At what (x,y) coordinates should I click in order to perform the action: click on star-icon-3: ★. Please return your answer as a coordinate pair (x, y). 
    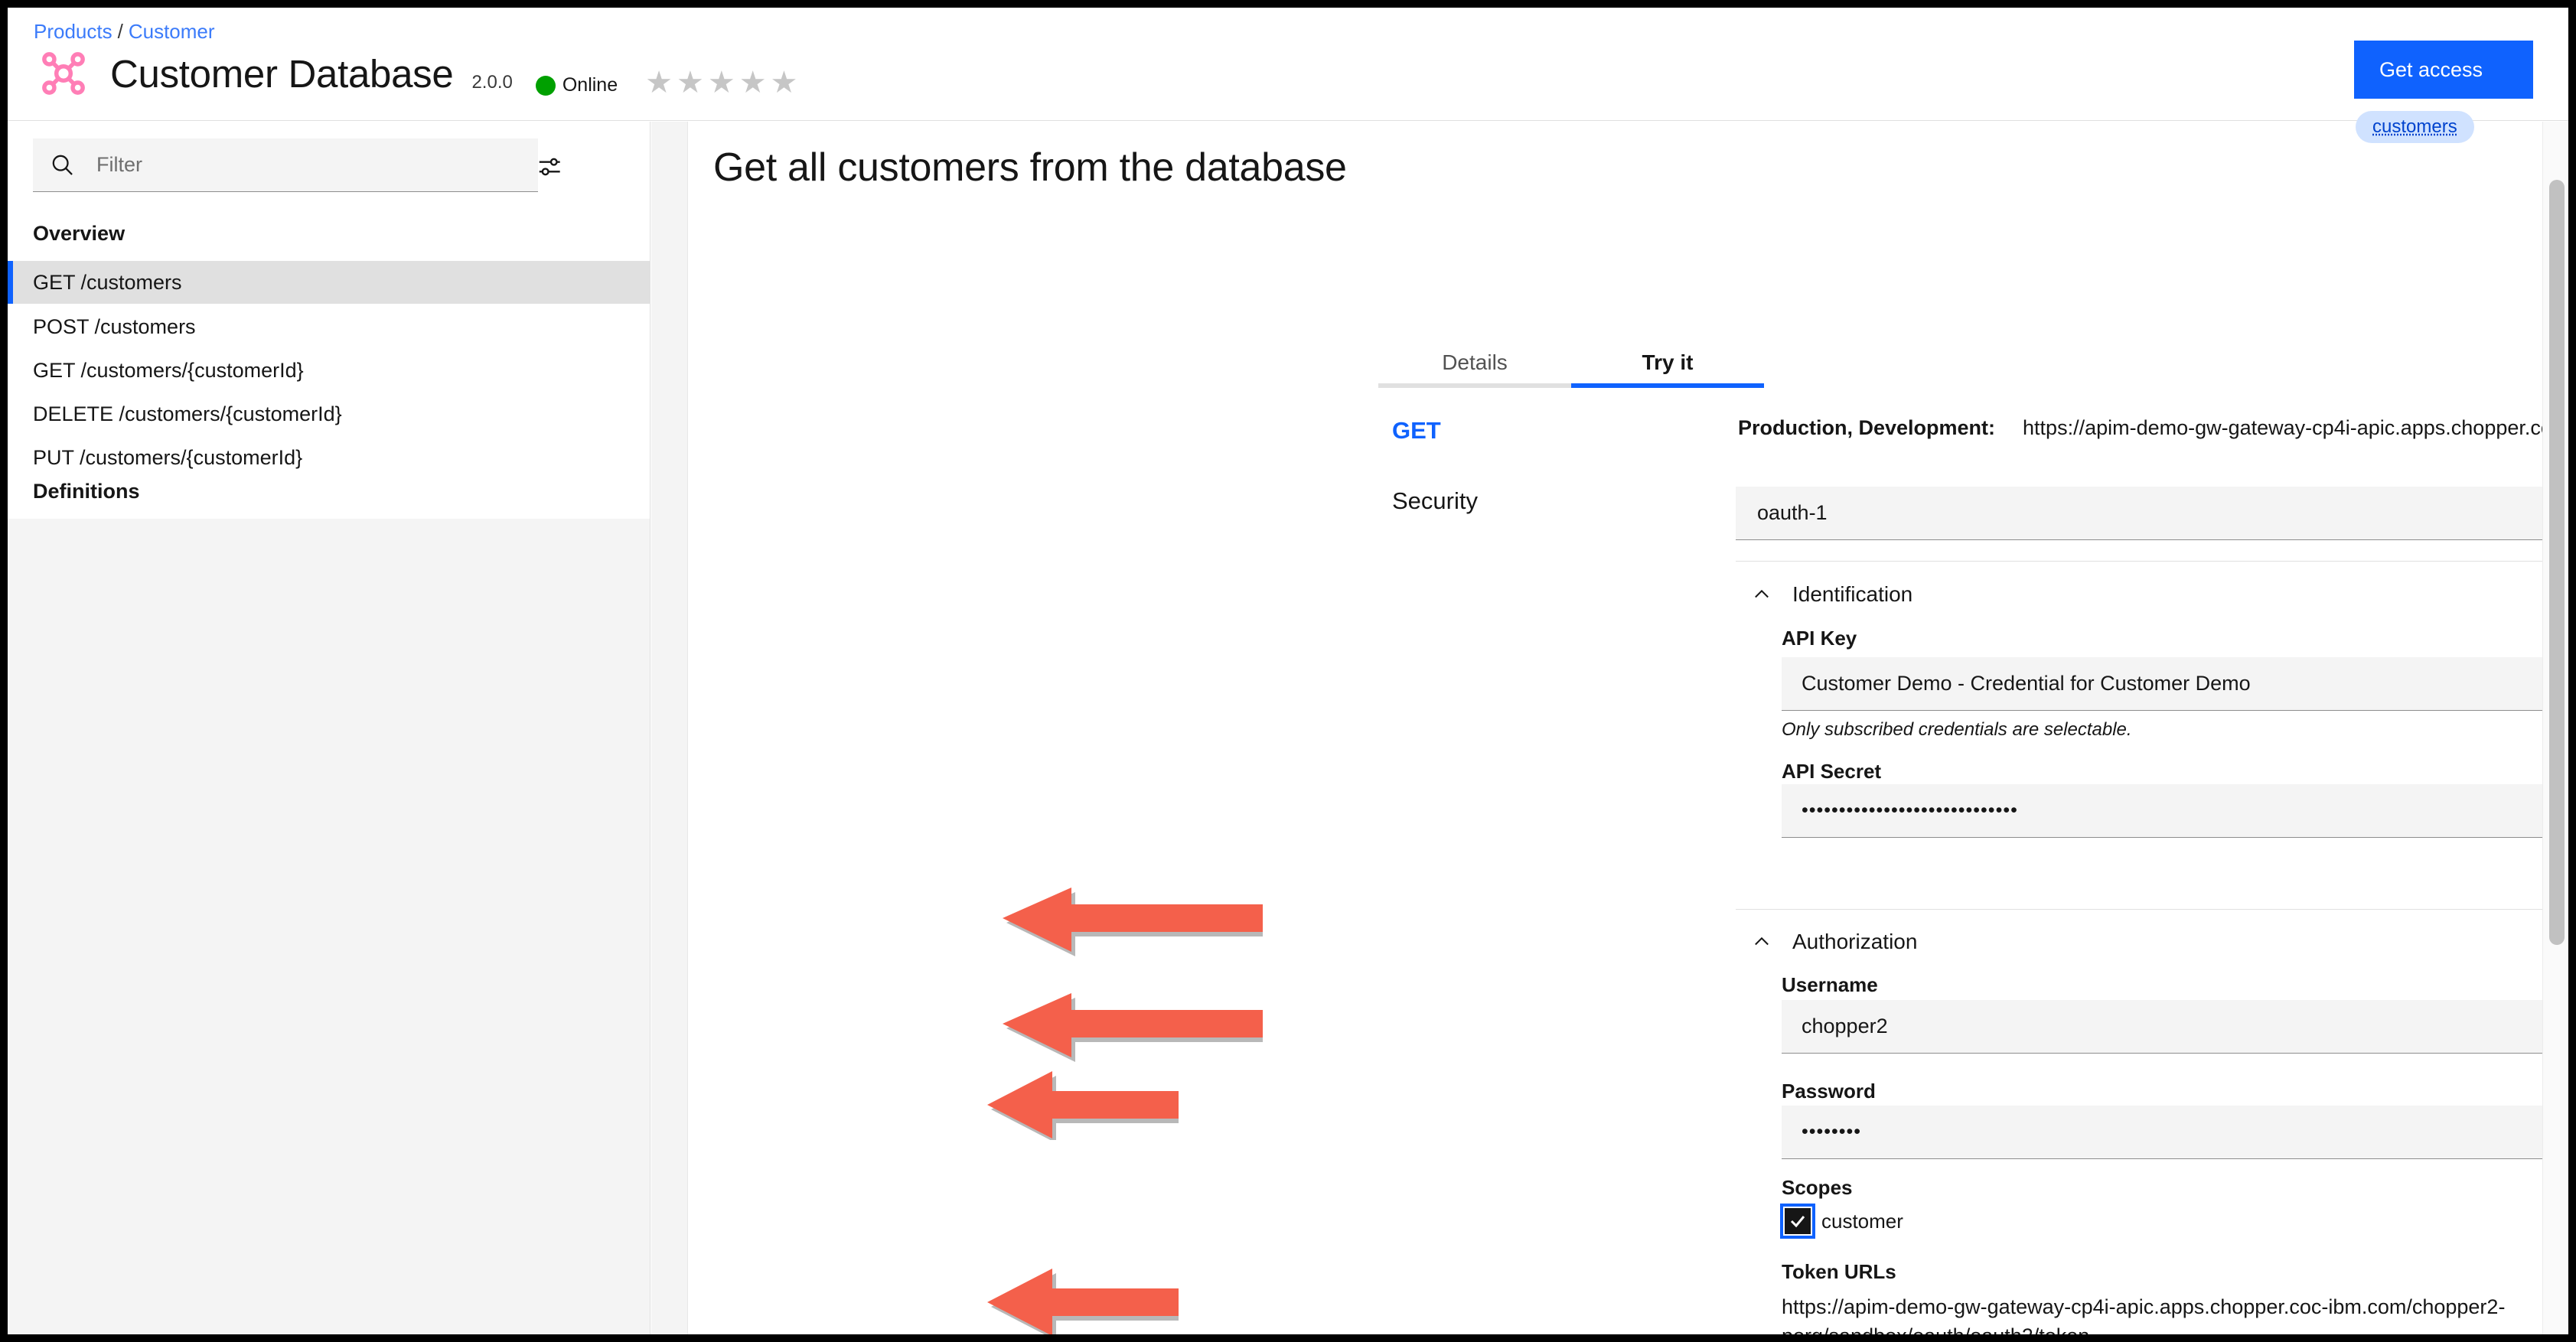
    Looking at the image, I should click on (721, 82).